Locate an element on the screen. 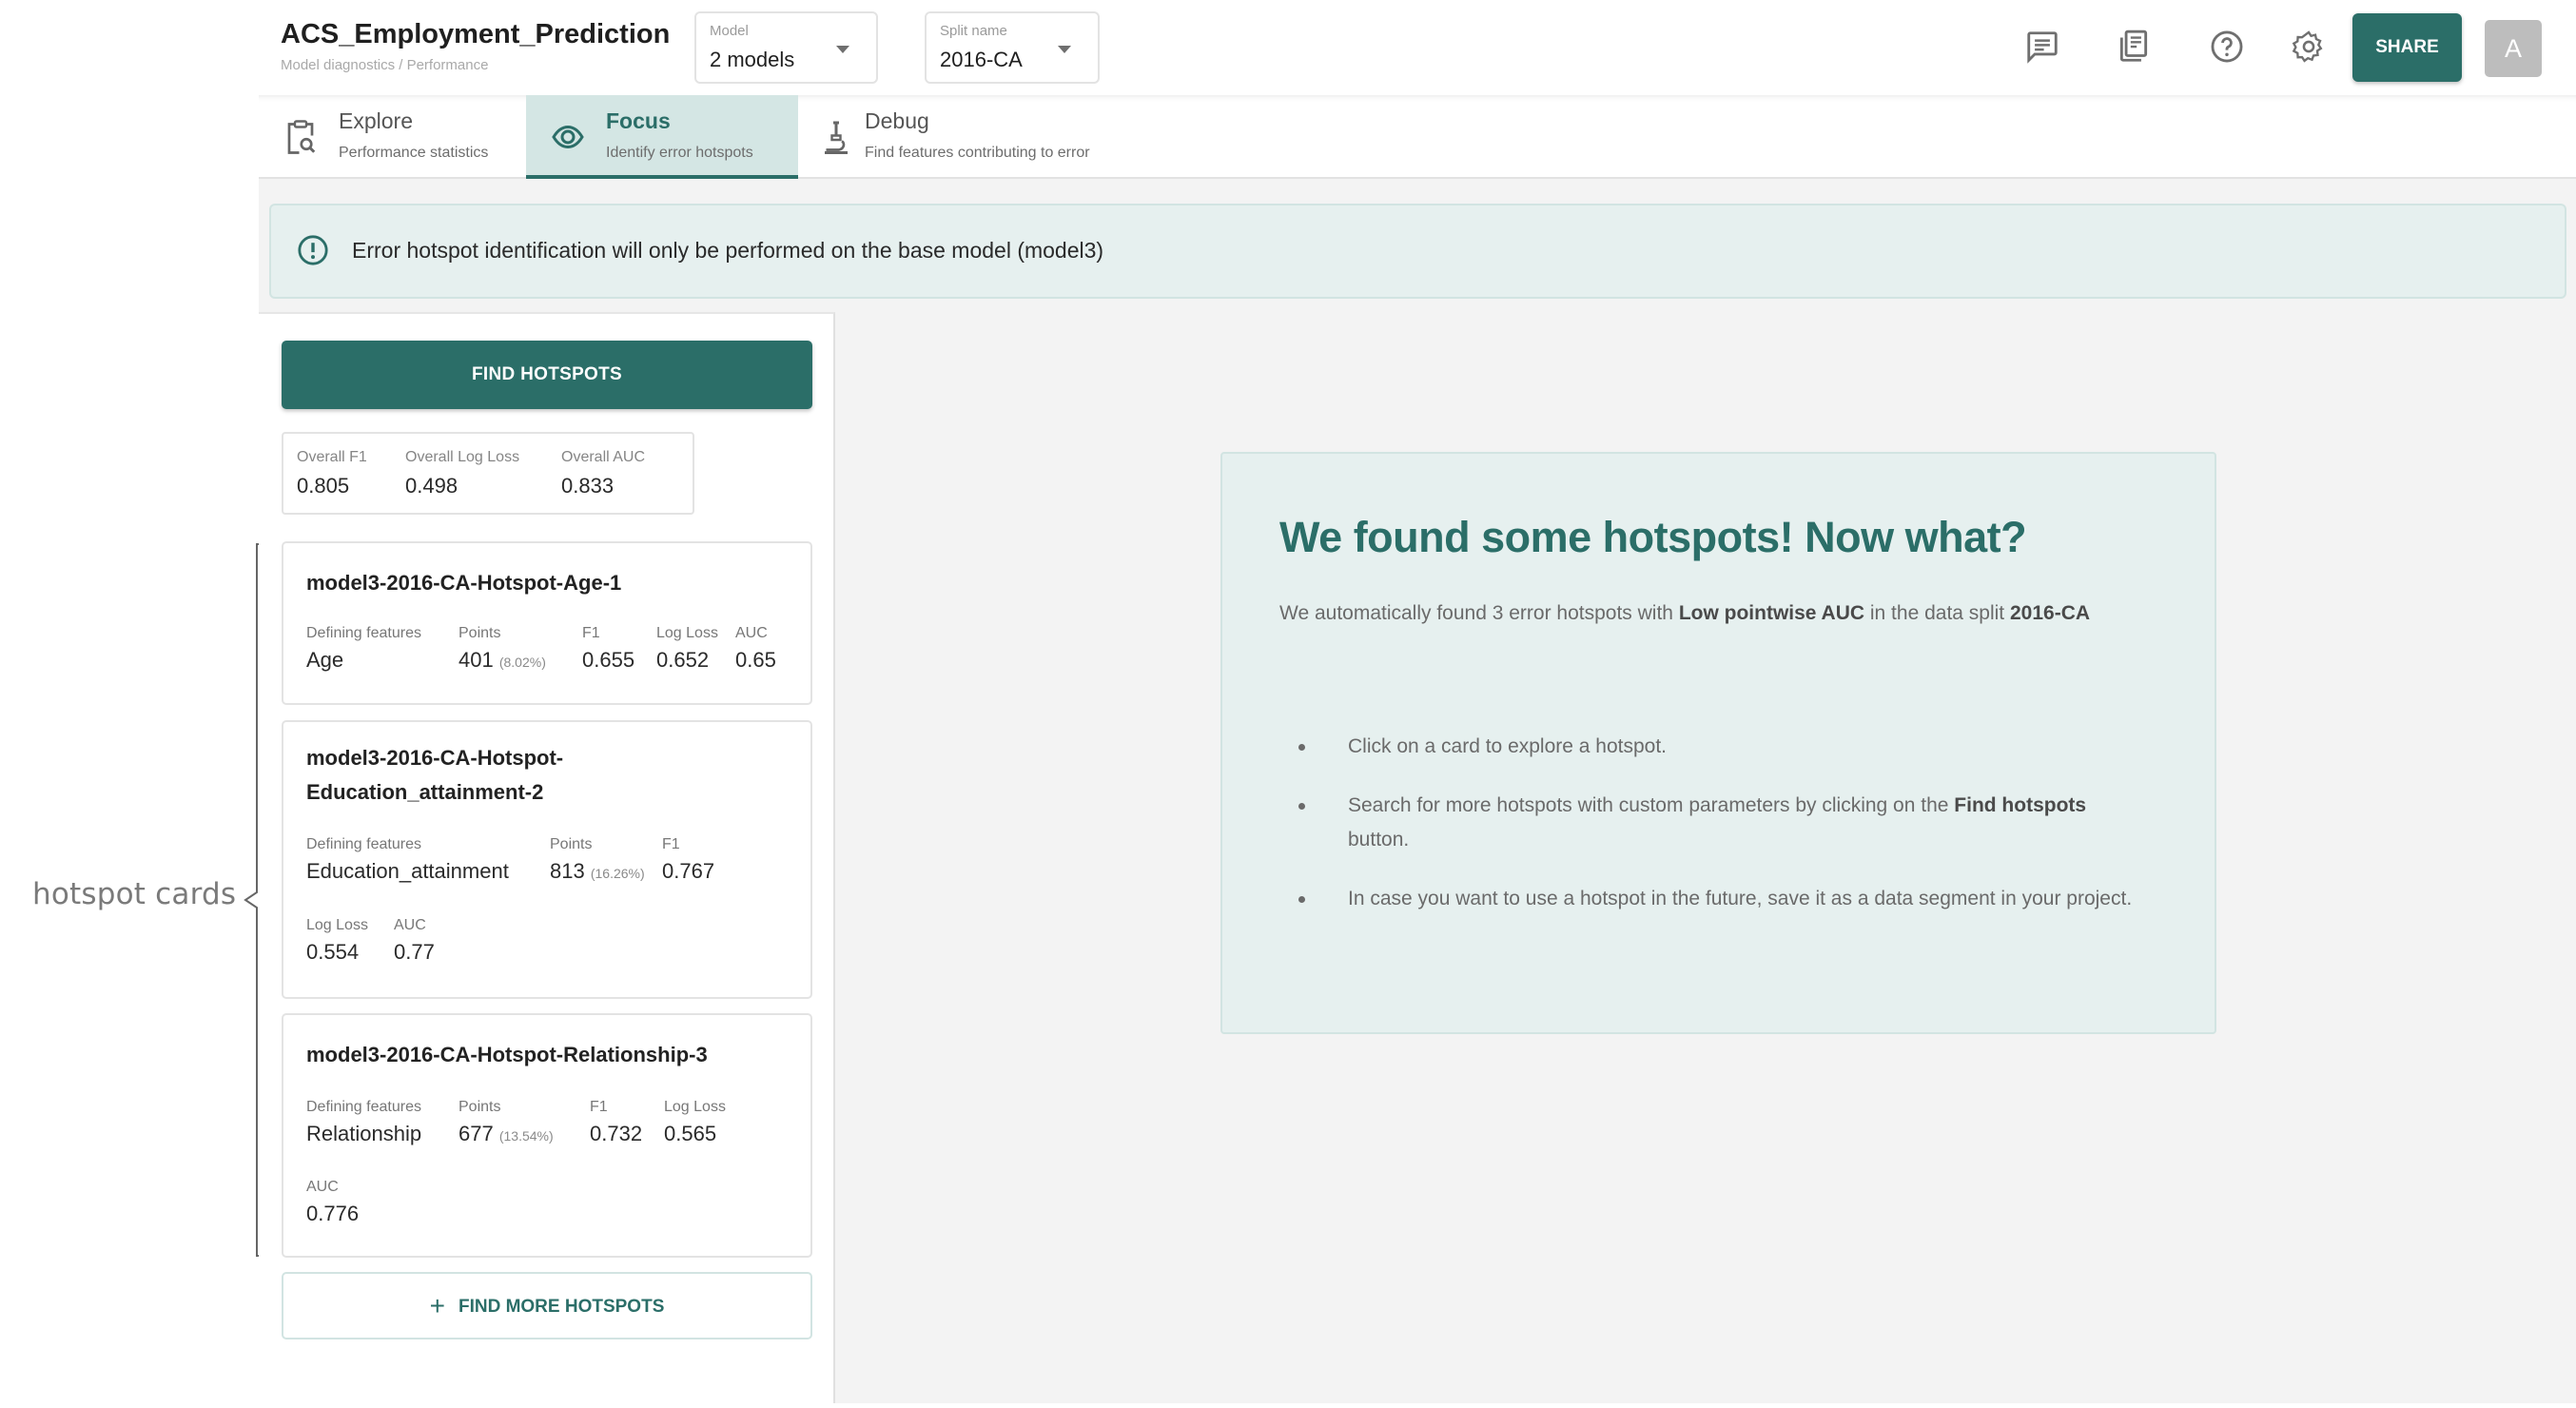 Image resolution: width=2576 pixels, height=1408 pixels. auc: AUC 0.776 is located at coordinates (332, 1202).